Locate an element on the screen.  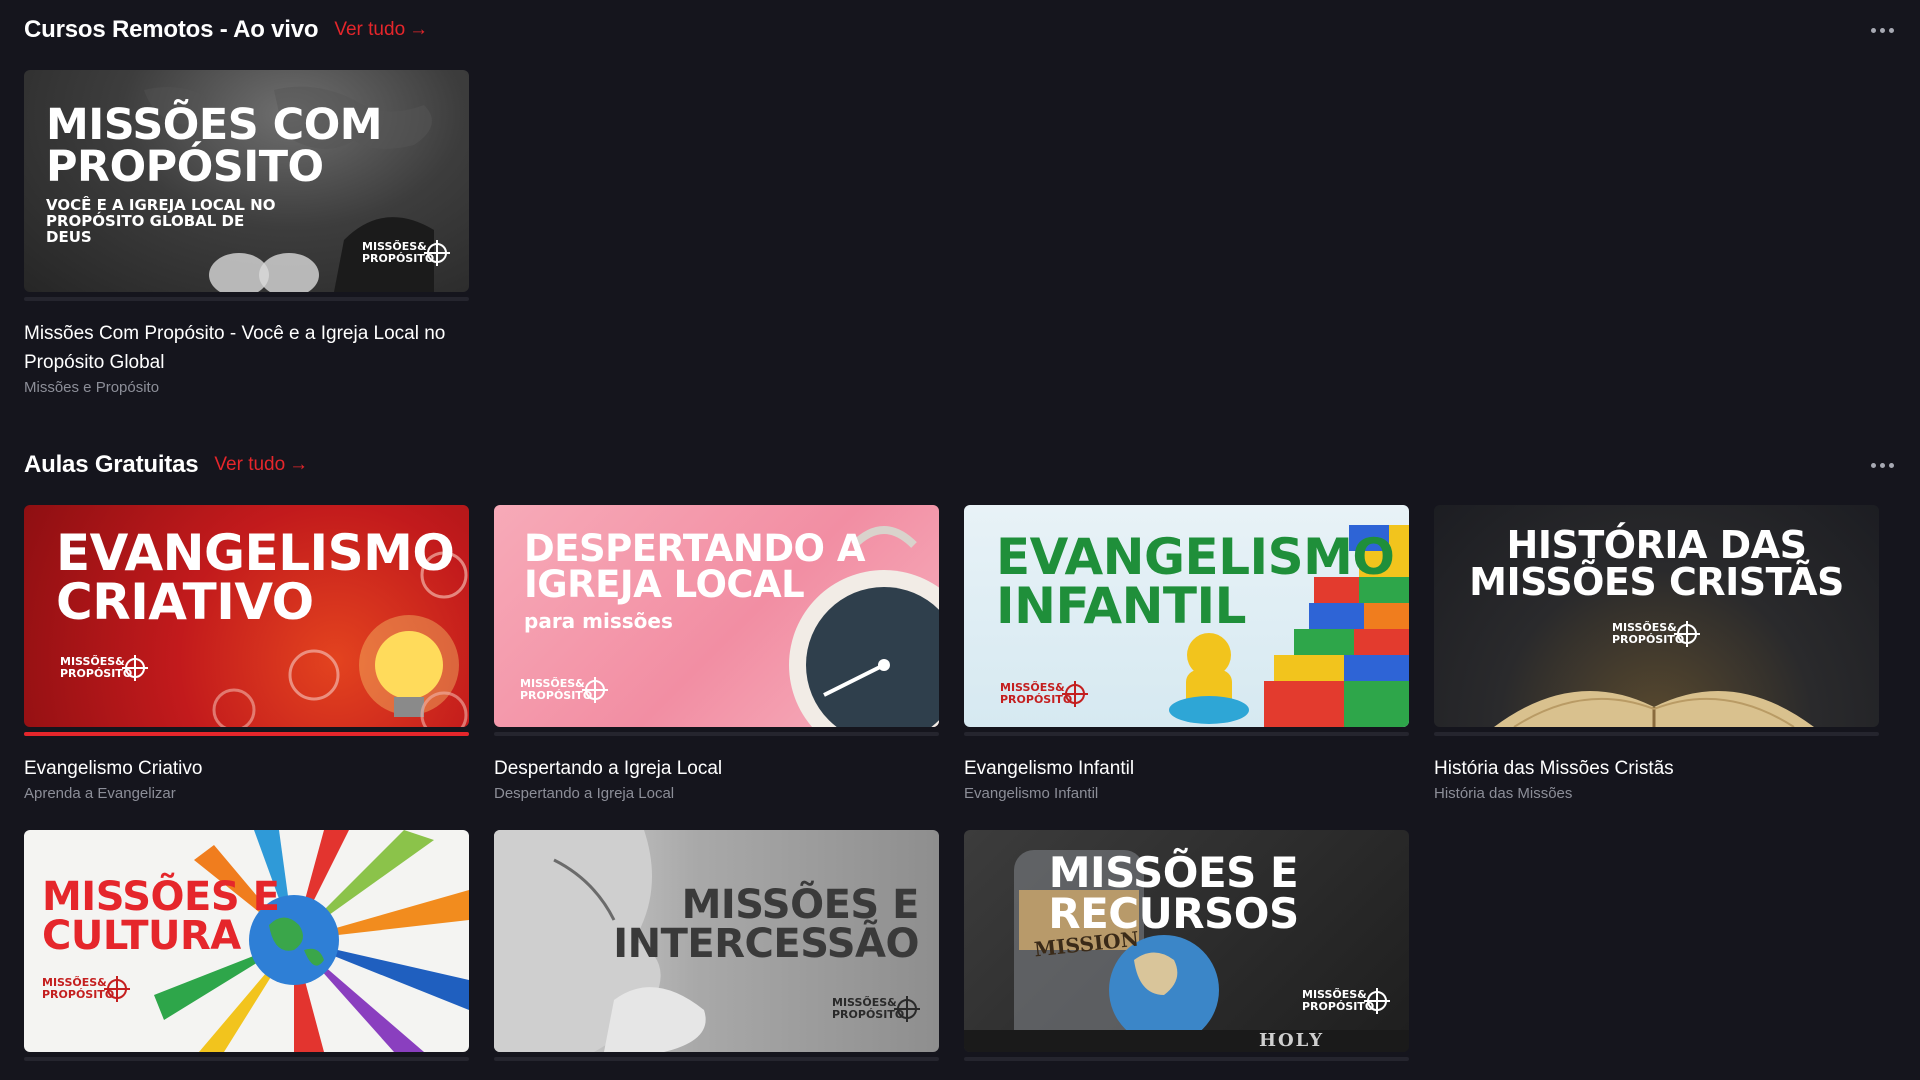
thumb-heading: DESPERTANDO A IGREJA LOCAL is located at coordinates (695, 567).